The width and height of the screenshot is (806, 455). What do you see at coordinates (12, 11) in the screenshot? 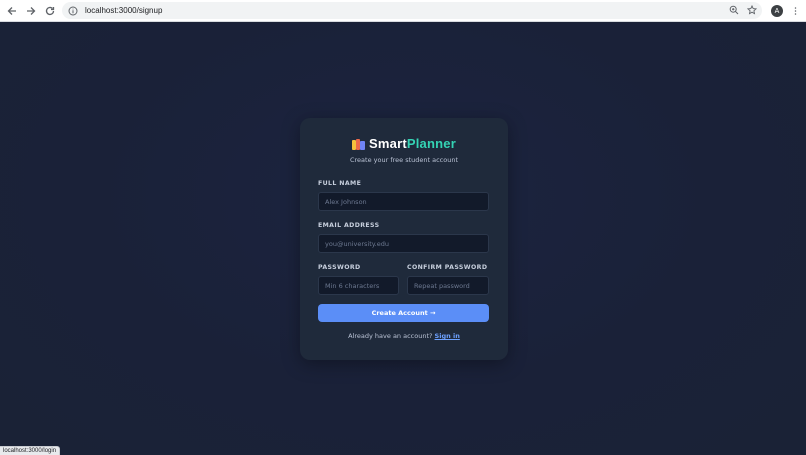
I see `back-arrow-icon` at bounding box center [12, 11].